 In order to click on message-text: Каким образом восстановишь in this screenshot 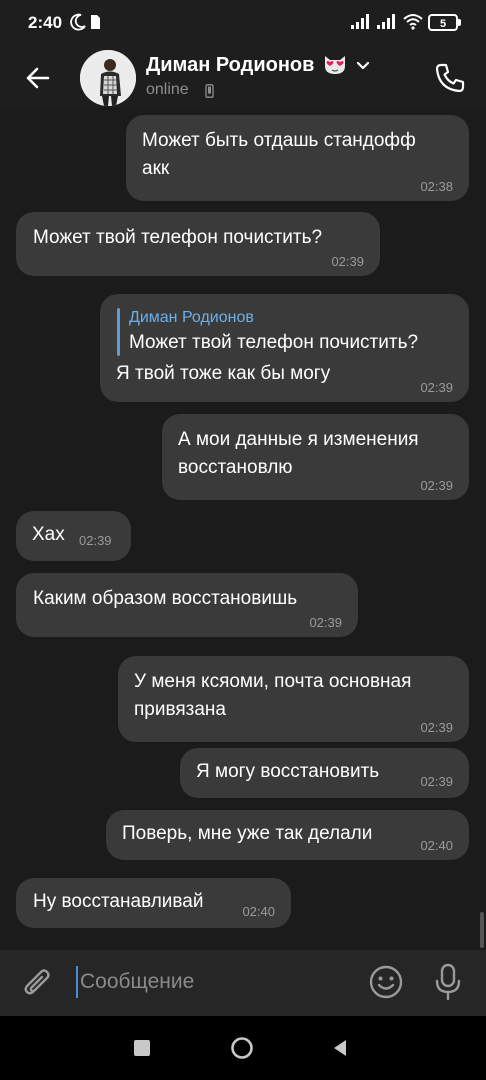, I will do `click(165, 598)`.